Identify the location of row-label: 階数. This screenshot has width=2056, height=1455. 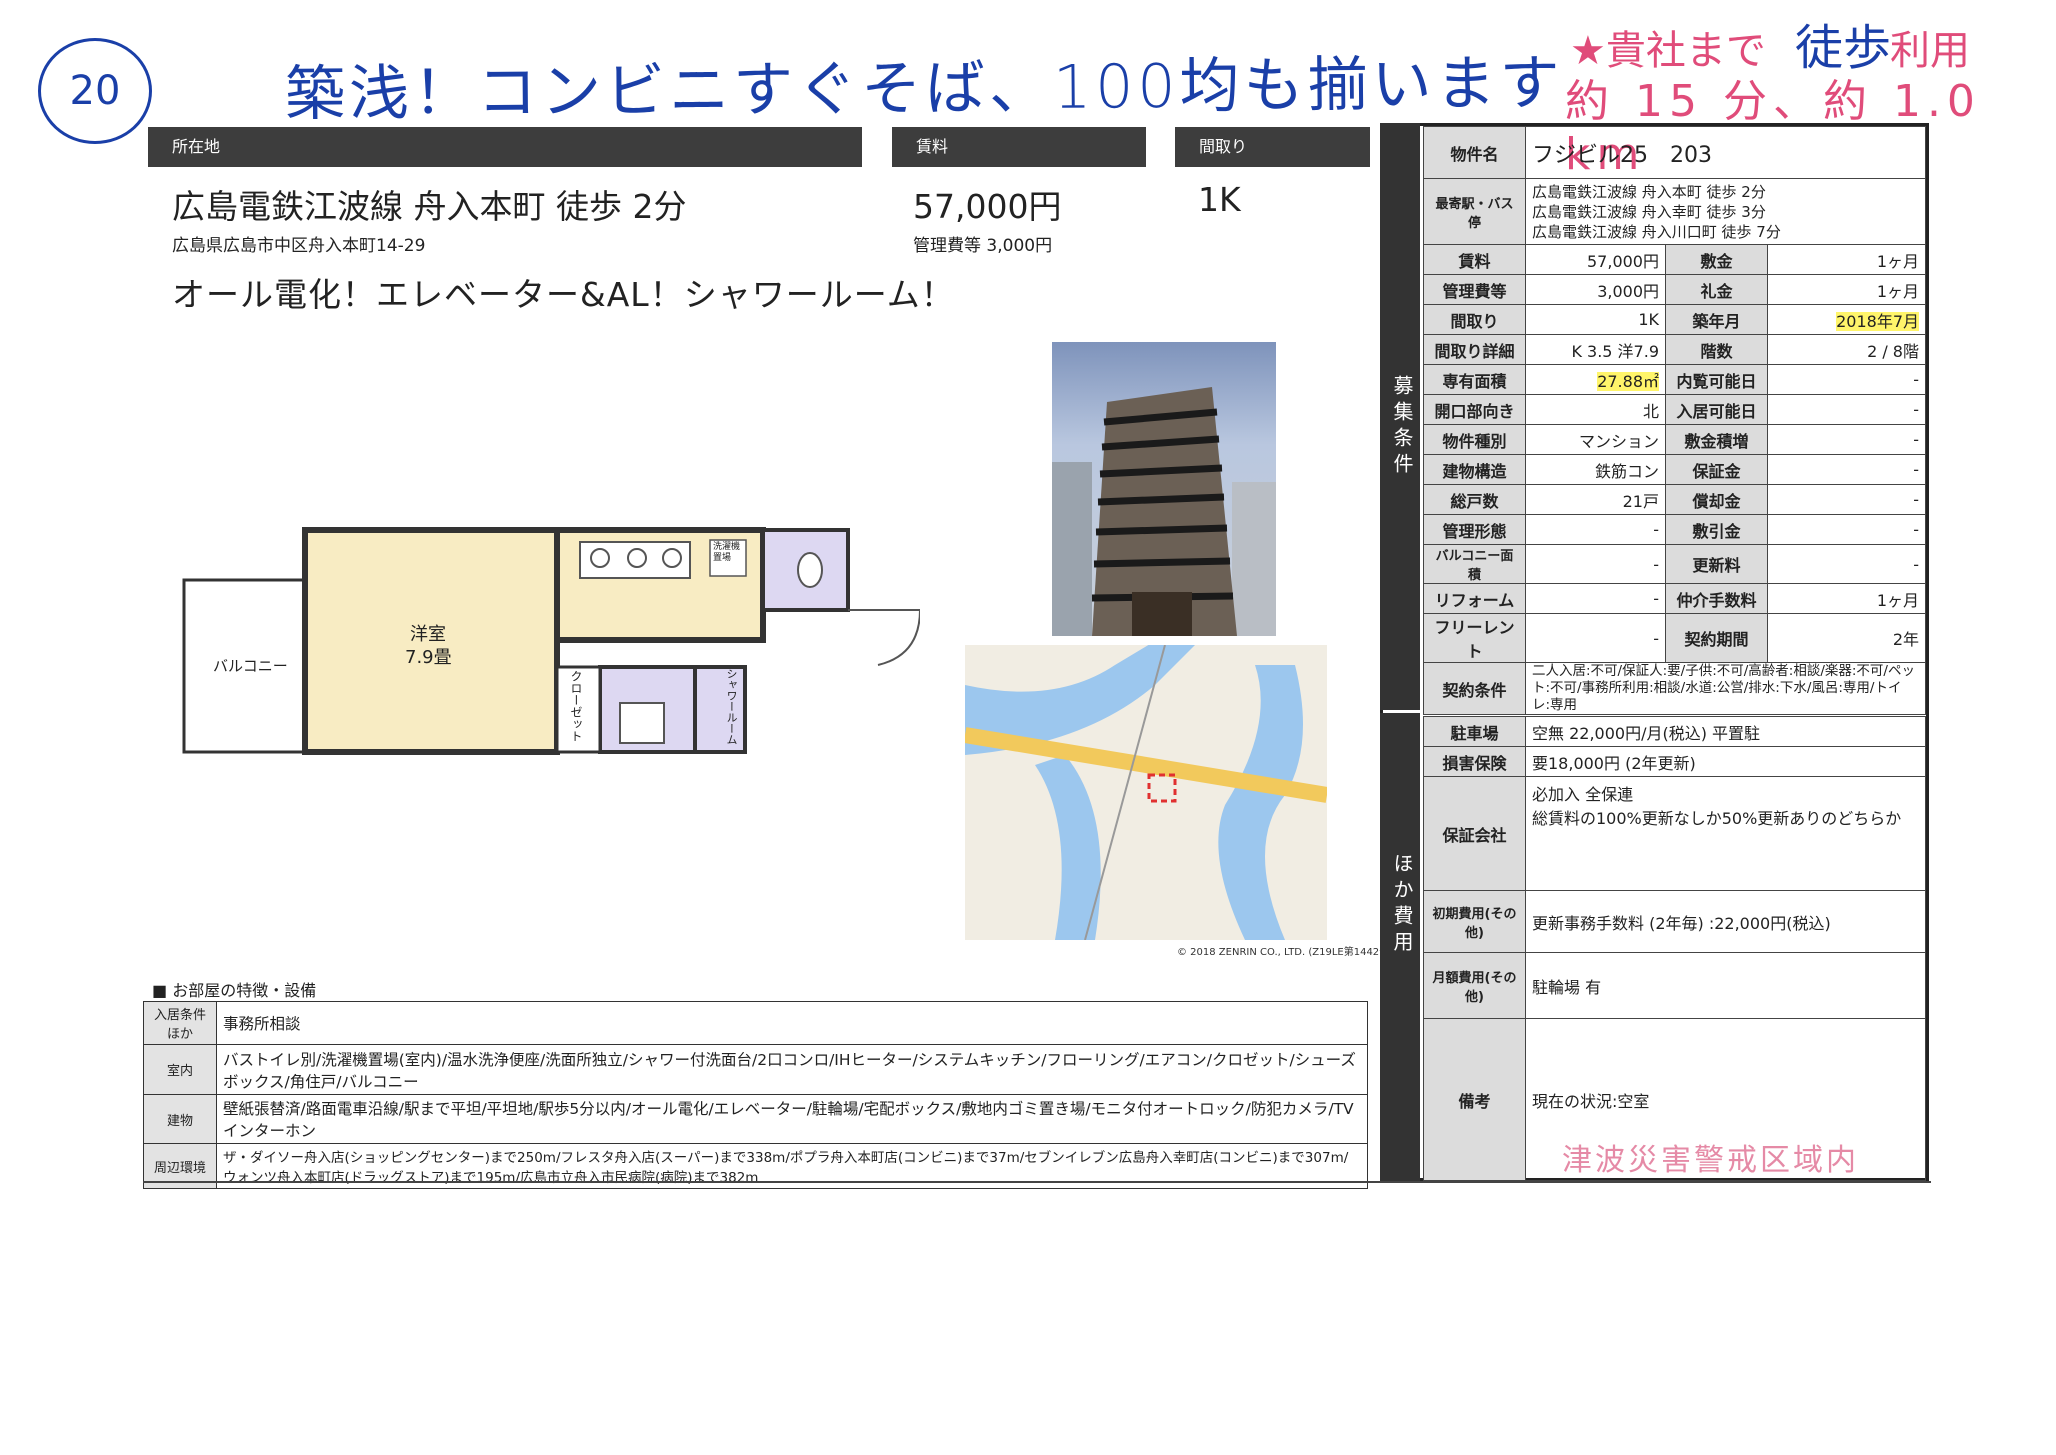
(1716, 349).